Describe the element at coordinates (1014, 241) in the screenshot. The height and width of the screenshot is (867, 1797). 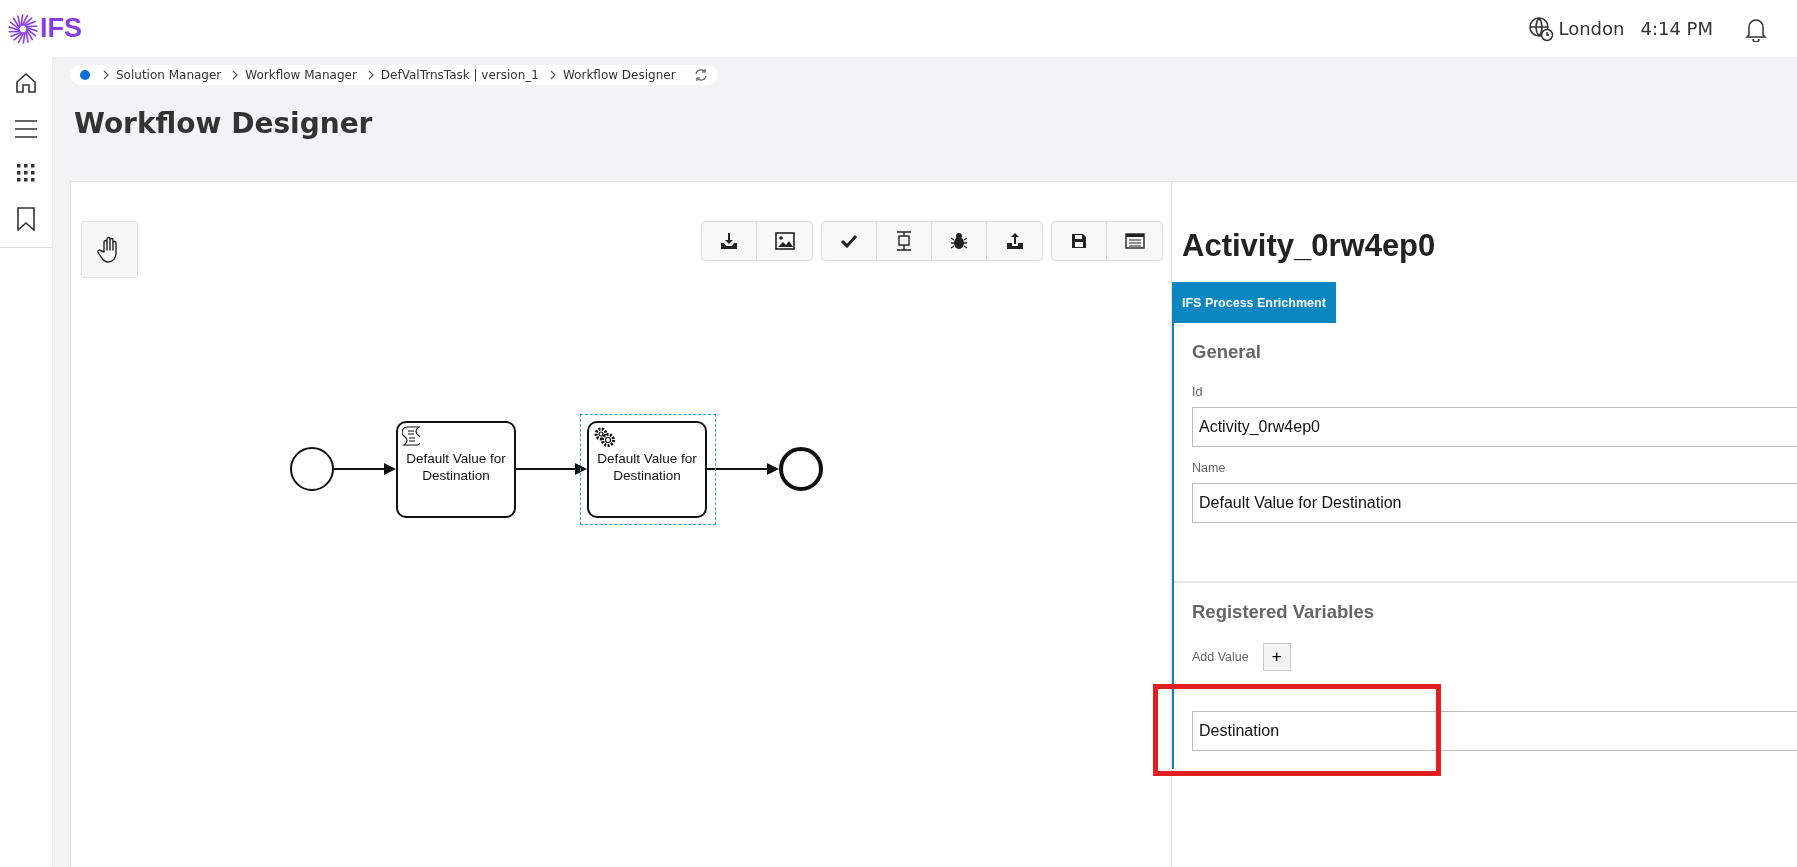
I see `upload-icon` at that location.